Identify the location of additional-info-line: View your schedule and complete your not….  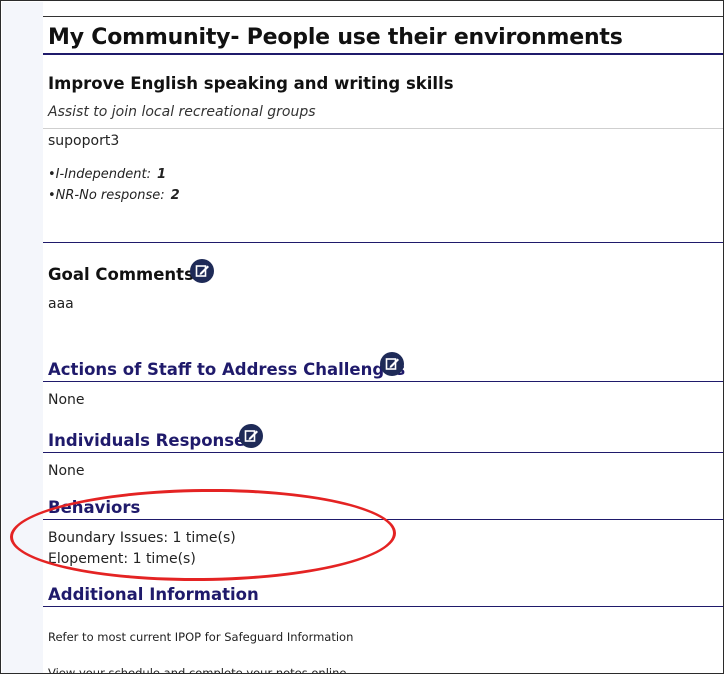
(197, 670).